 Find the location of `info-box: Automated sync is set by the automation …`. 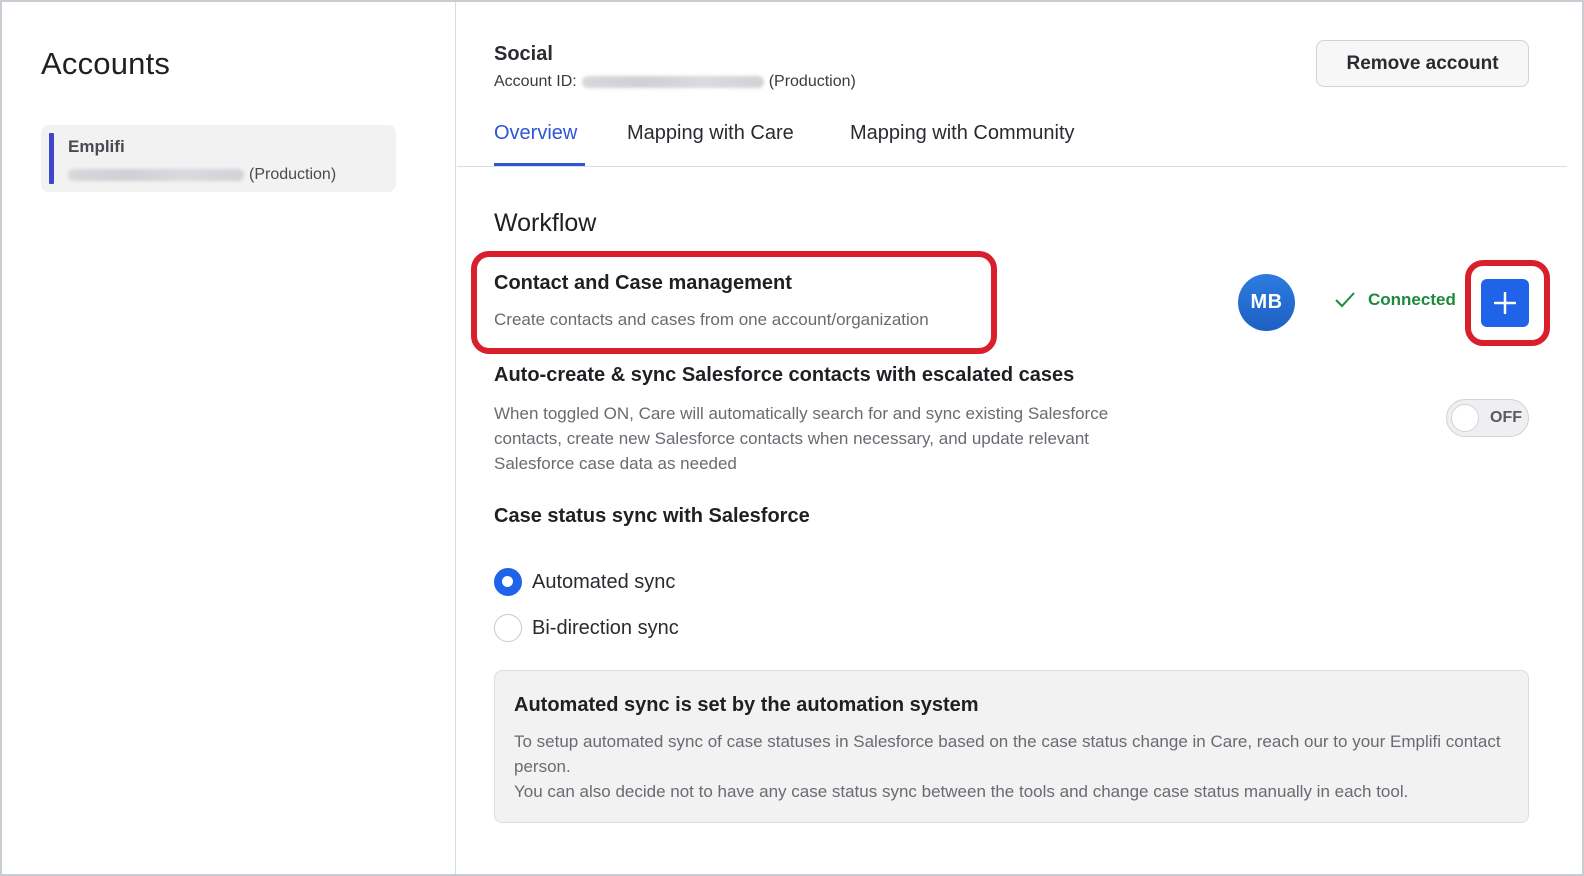

info-box: Automated sync is set by the automation … is located at coordinates (1011, 746).